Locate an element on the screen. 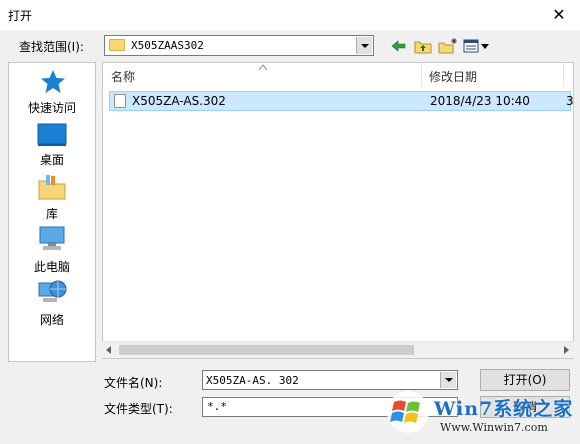  sort-ascending-icon is located at coordinates (263, 67).